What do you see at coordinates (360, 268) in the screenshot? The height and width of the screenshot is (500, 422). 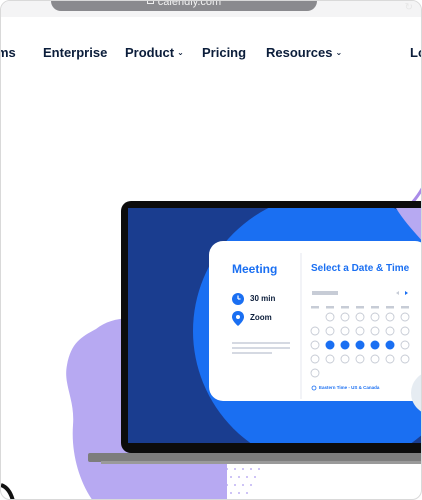 I see `picker-title: Select a Date & Time` at bounding box center [360, 268].